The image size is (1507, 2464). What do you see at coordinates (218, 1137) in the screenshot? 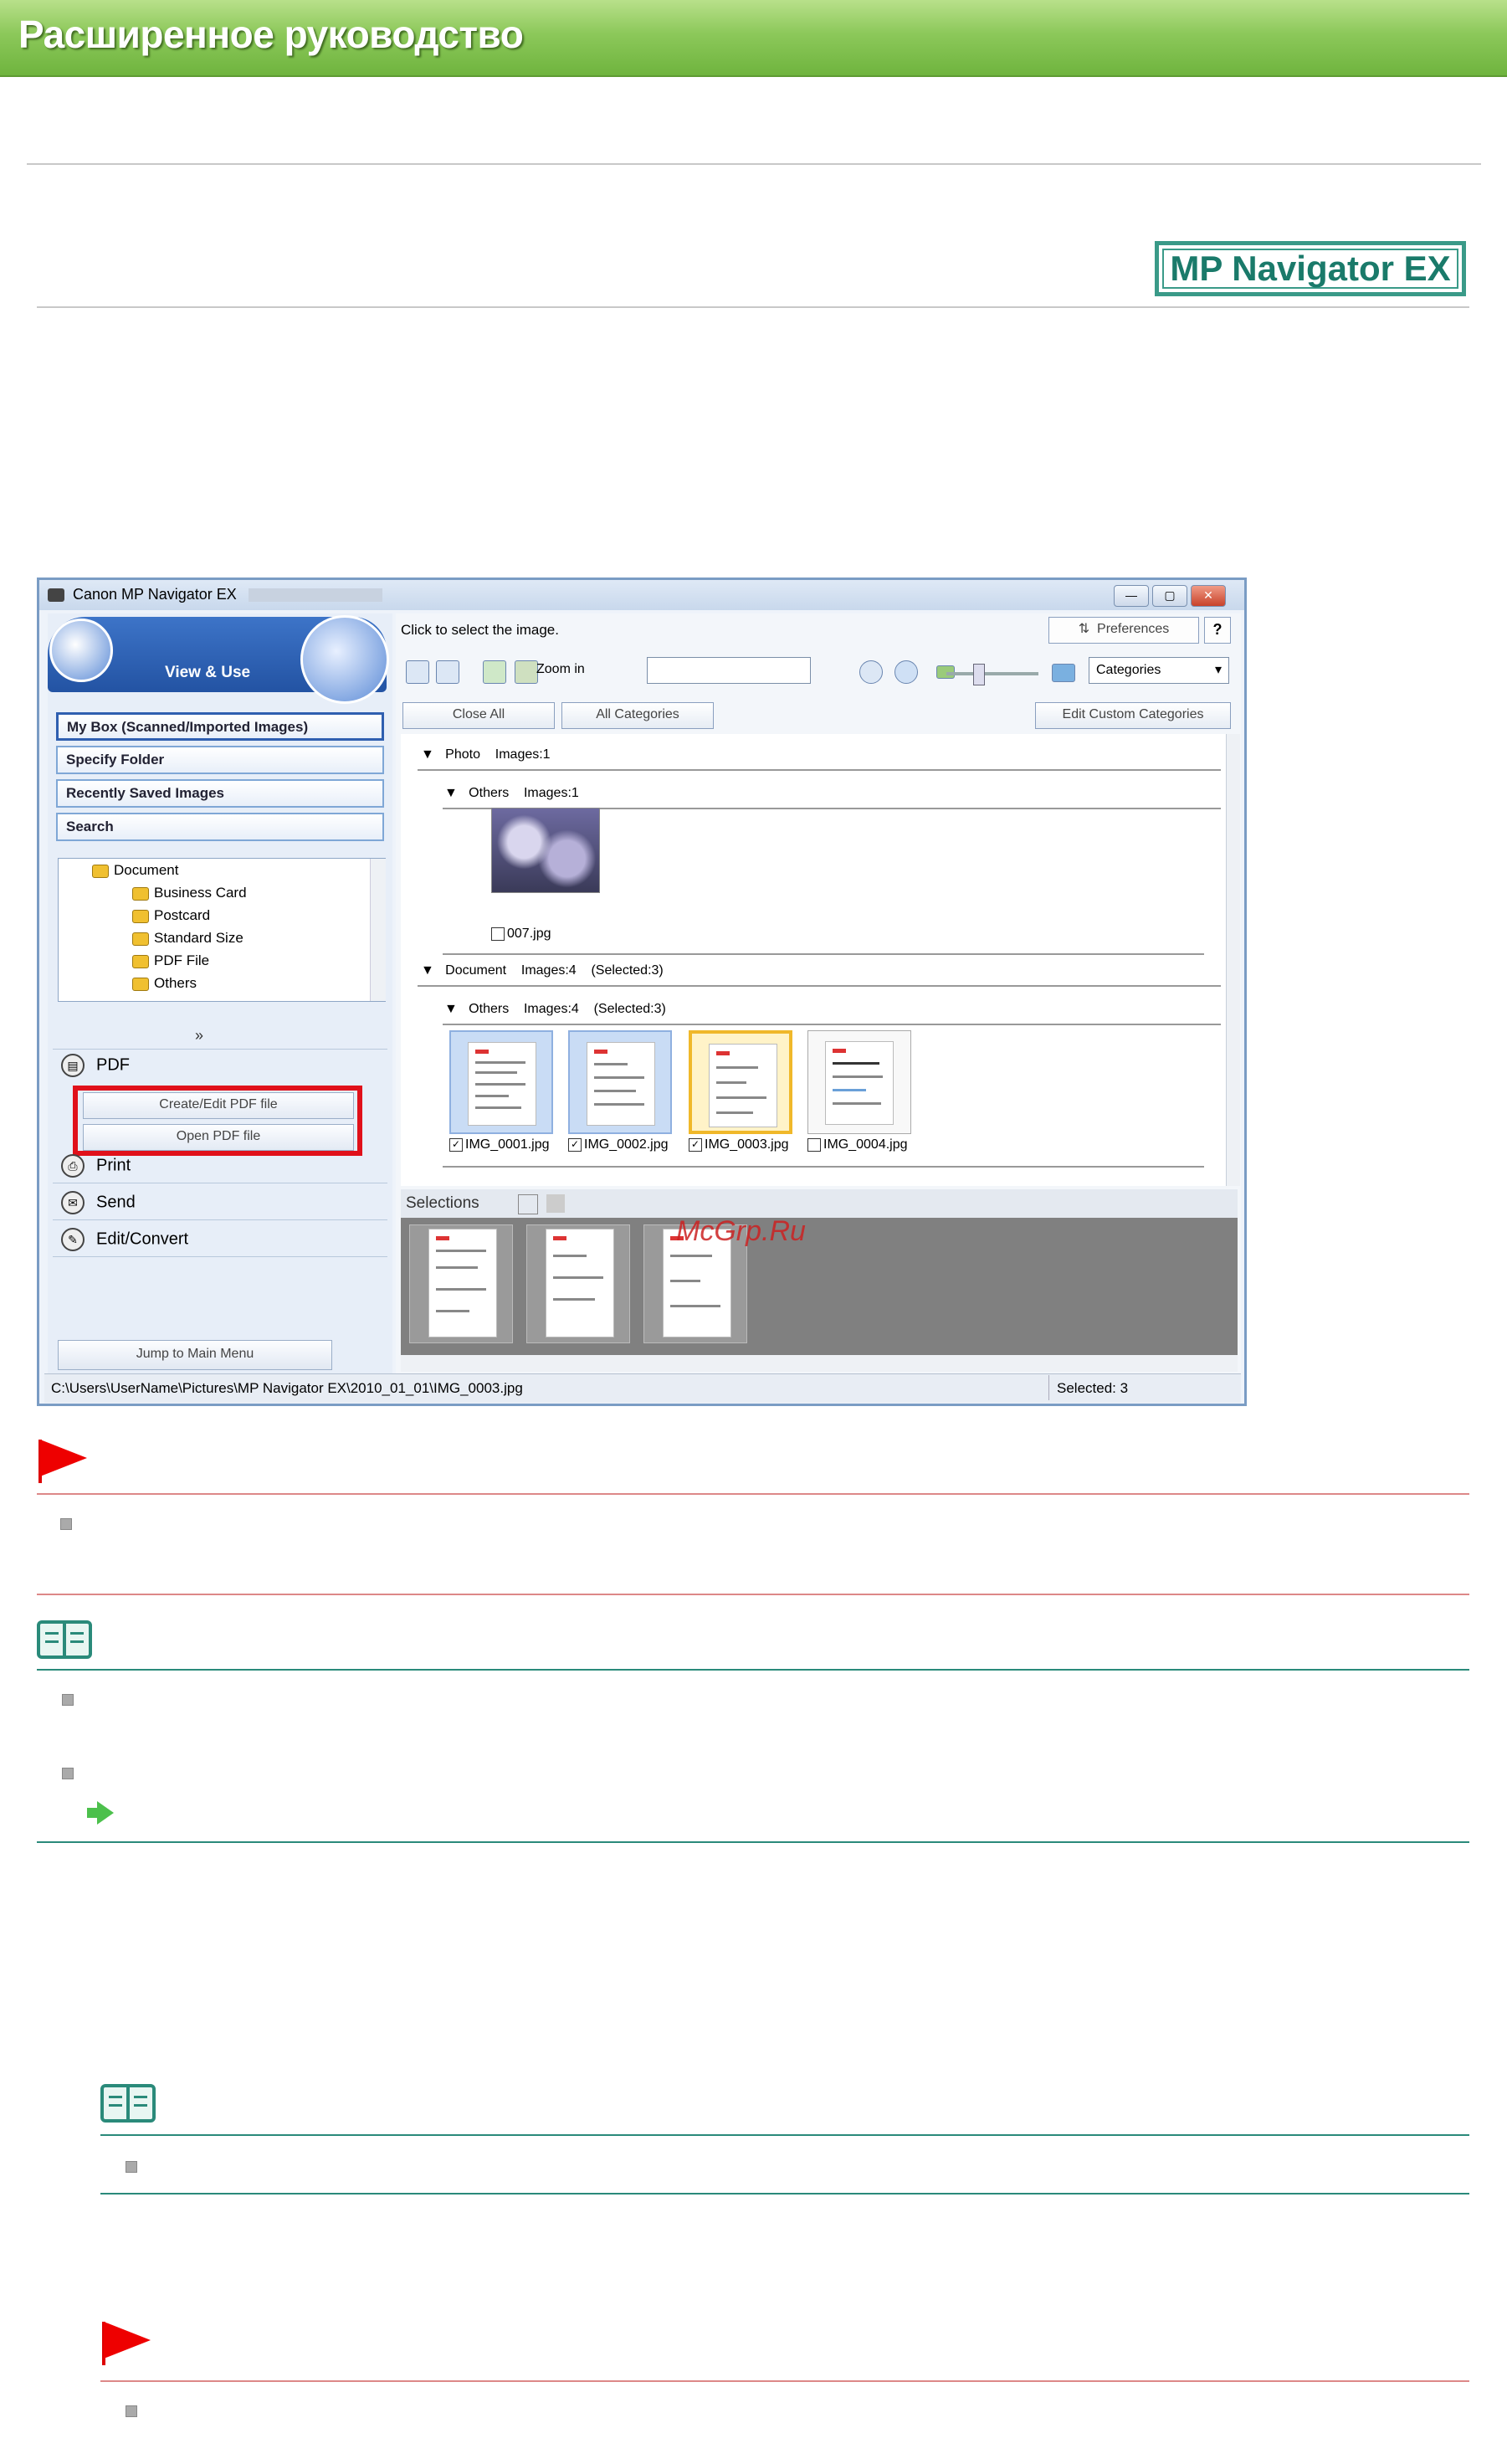
I see `open-pdf-button: Open PDF file` at bounding box center [218, 1137].